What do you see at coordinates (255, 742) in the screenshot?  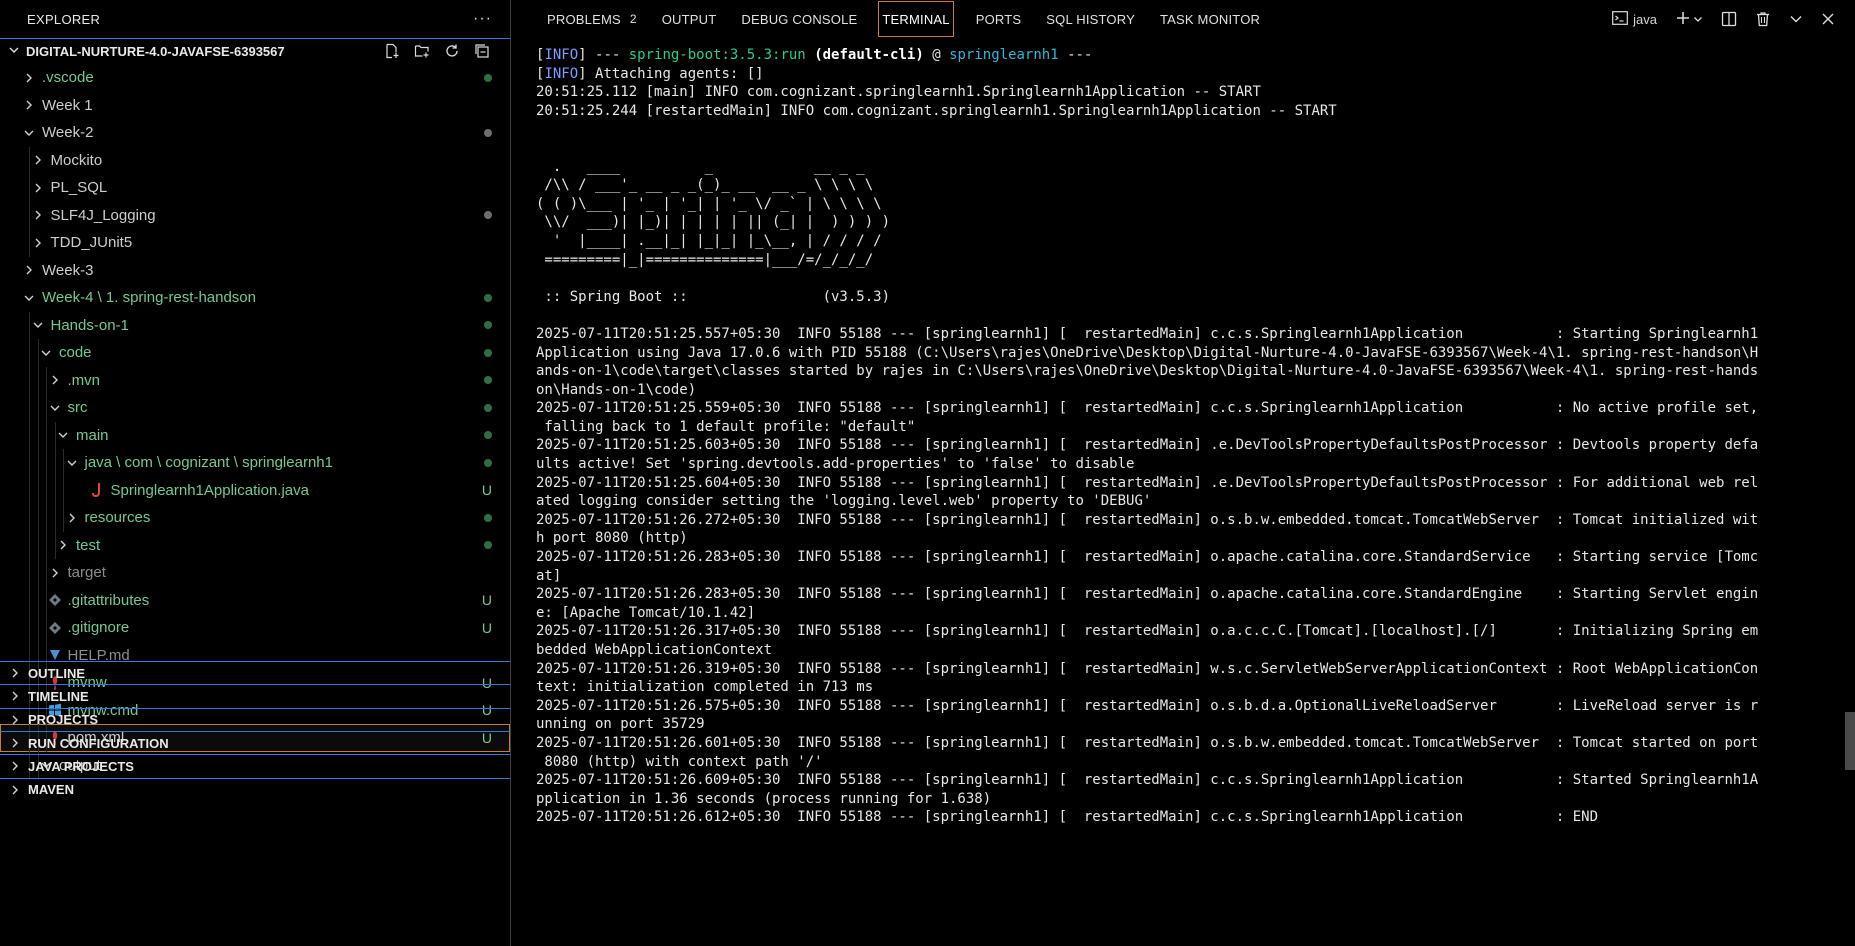 I see `section-run-configuration: RUN CONFIGURATION` at bounding box center [255, 742].